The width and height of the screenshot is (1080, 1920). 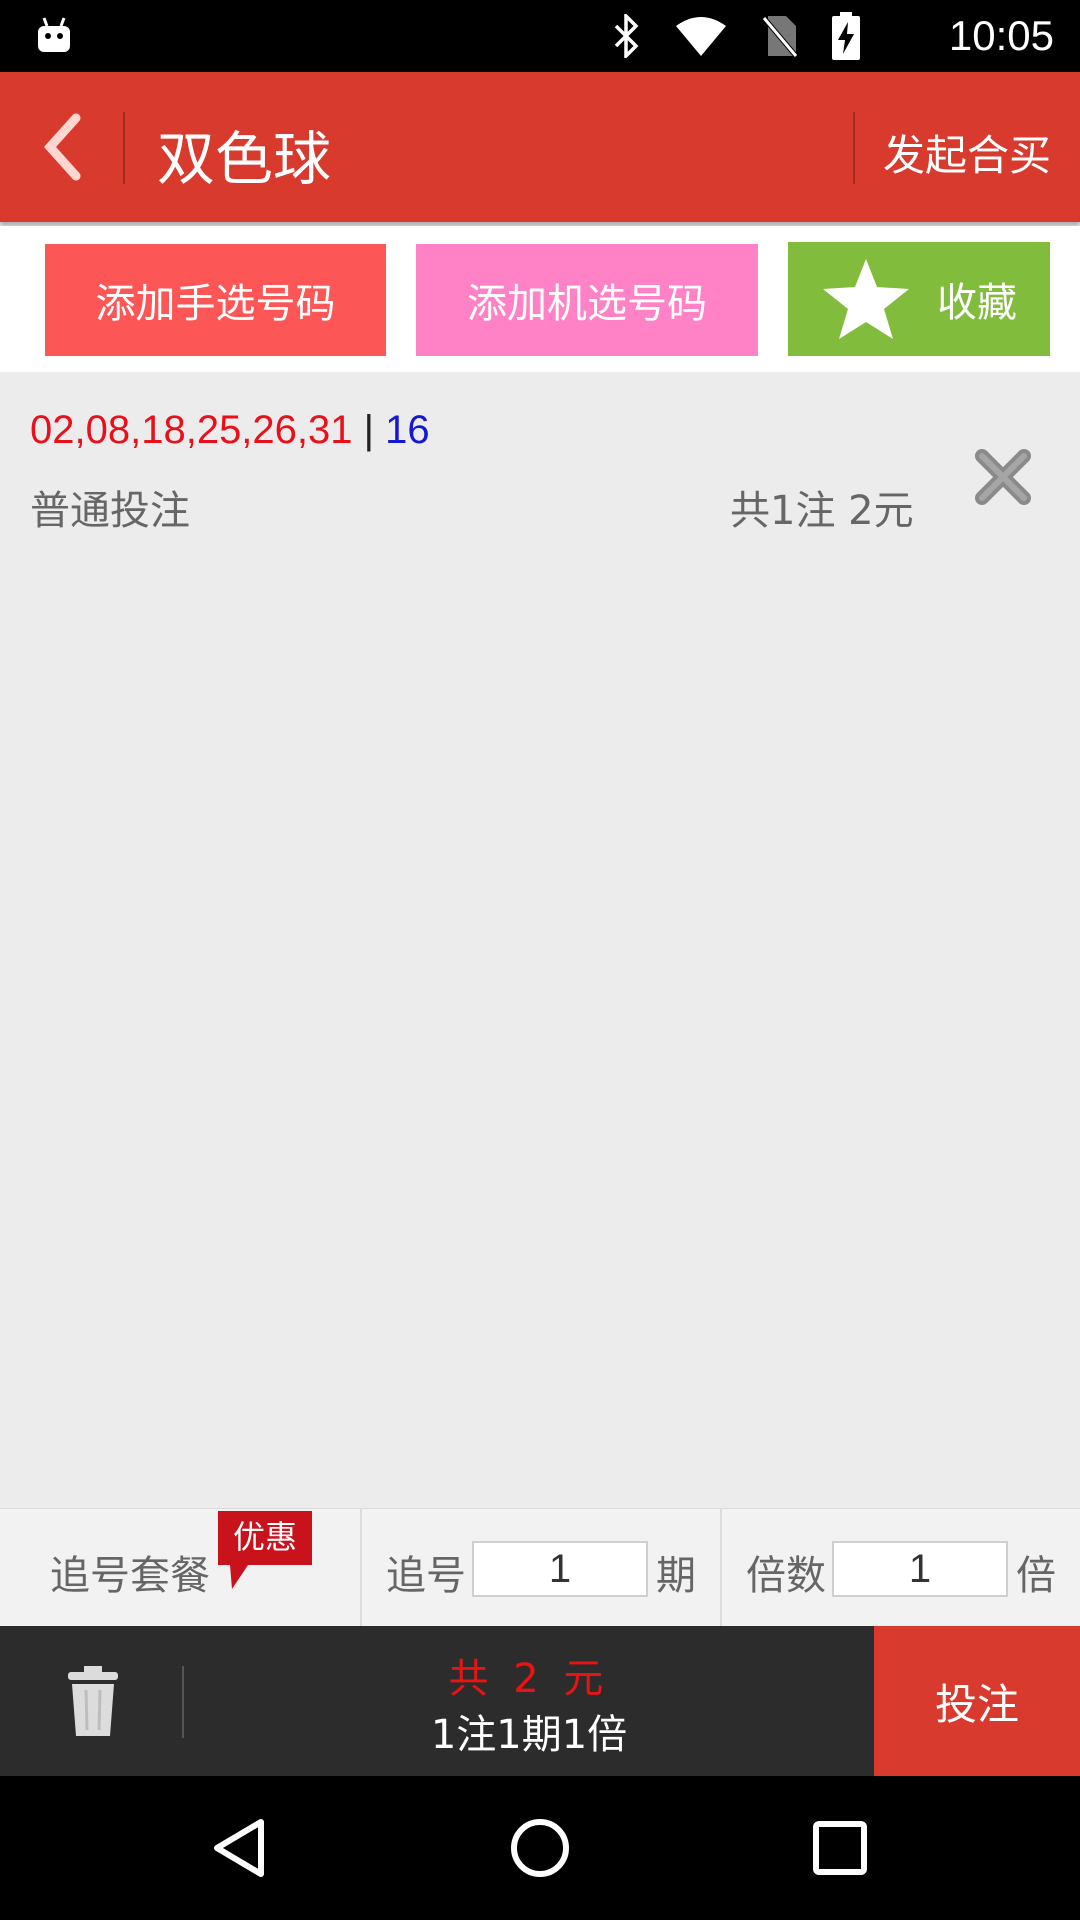 I want to click on chase-options-bar: 追号套餐 优惠 追号 1 期 倍数 1 倍, so click(x=540, y=1567).